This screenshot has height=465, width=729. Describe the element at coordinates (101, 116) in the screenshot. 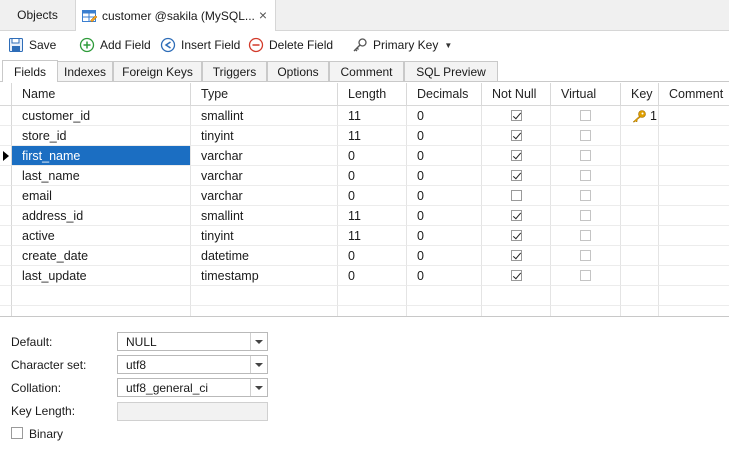

I see `cell-name: customer_id` at that location.